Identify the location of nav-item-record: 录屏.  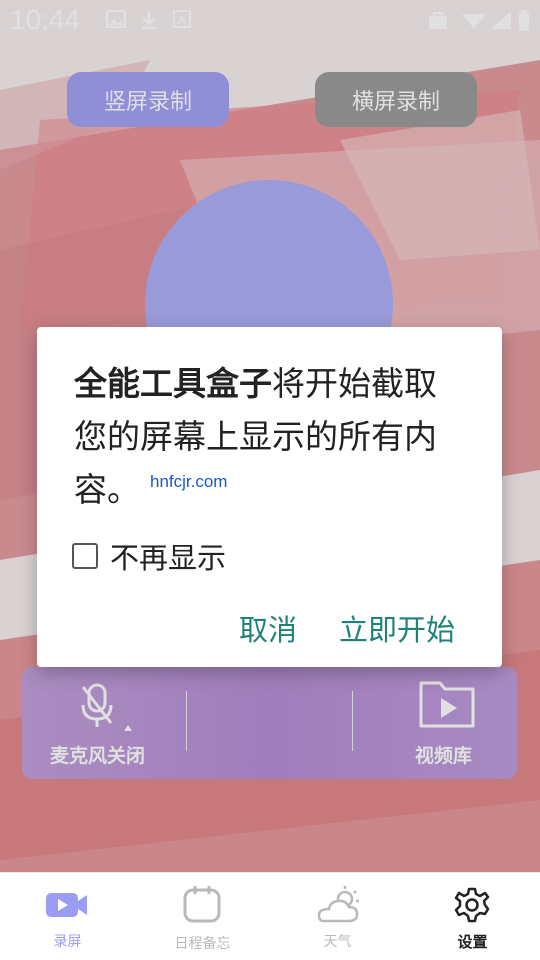
(67, 916).